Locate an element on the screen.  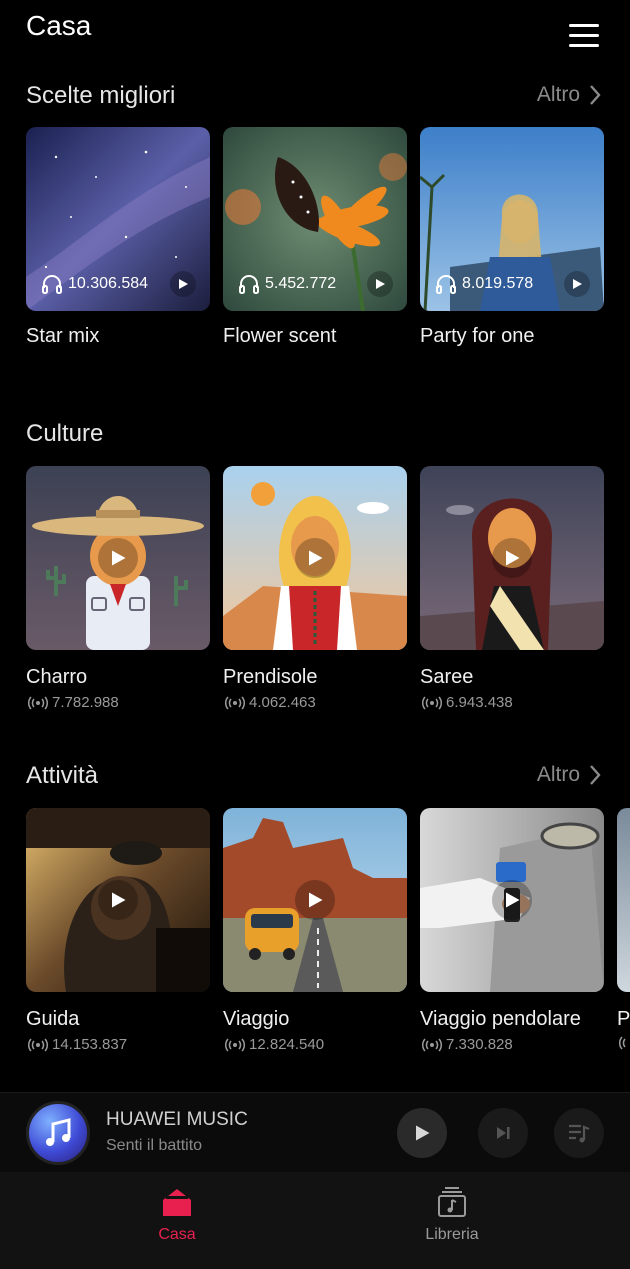
playlist-title: P is located at coordinates (623, 1019).